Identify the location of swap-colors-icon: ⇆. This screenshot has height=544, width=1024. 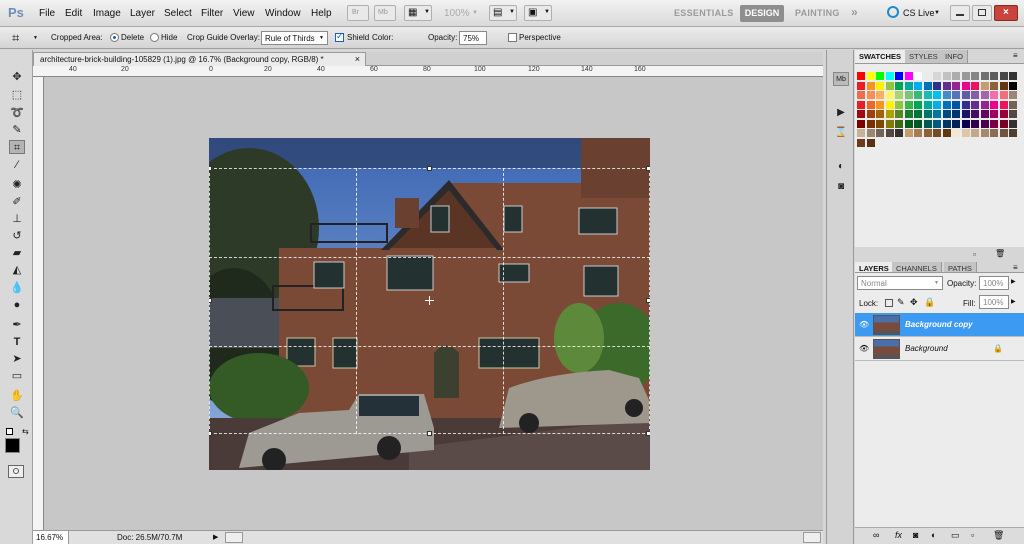
(25, 431).